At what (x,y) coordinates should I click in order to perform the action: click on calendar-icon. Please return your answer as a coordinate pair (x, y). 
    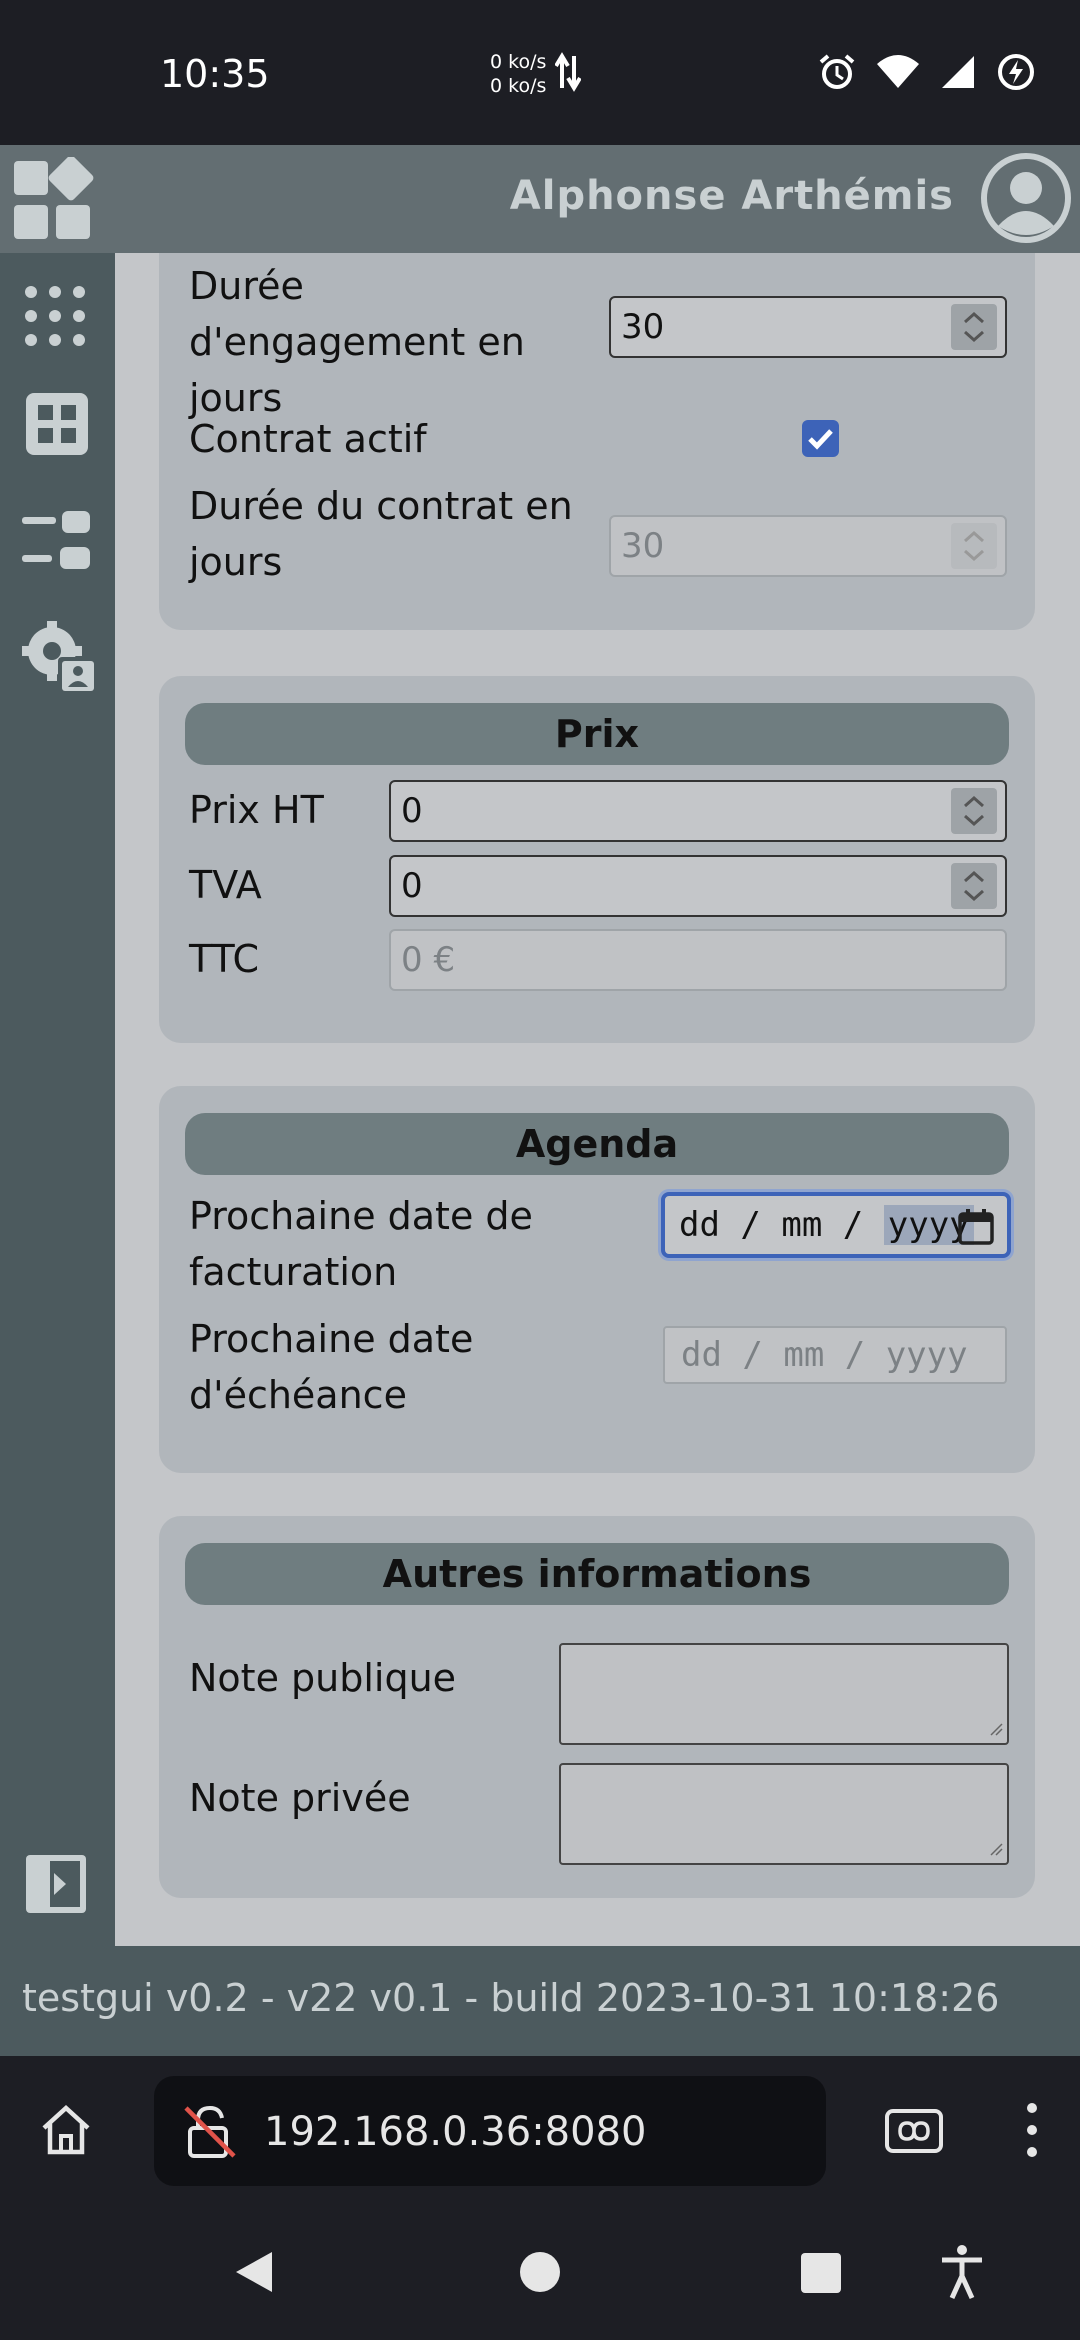
    Looking at the image, I should click on (976, 1235).